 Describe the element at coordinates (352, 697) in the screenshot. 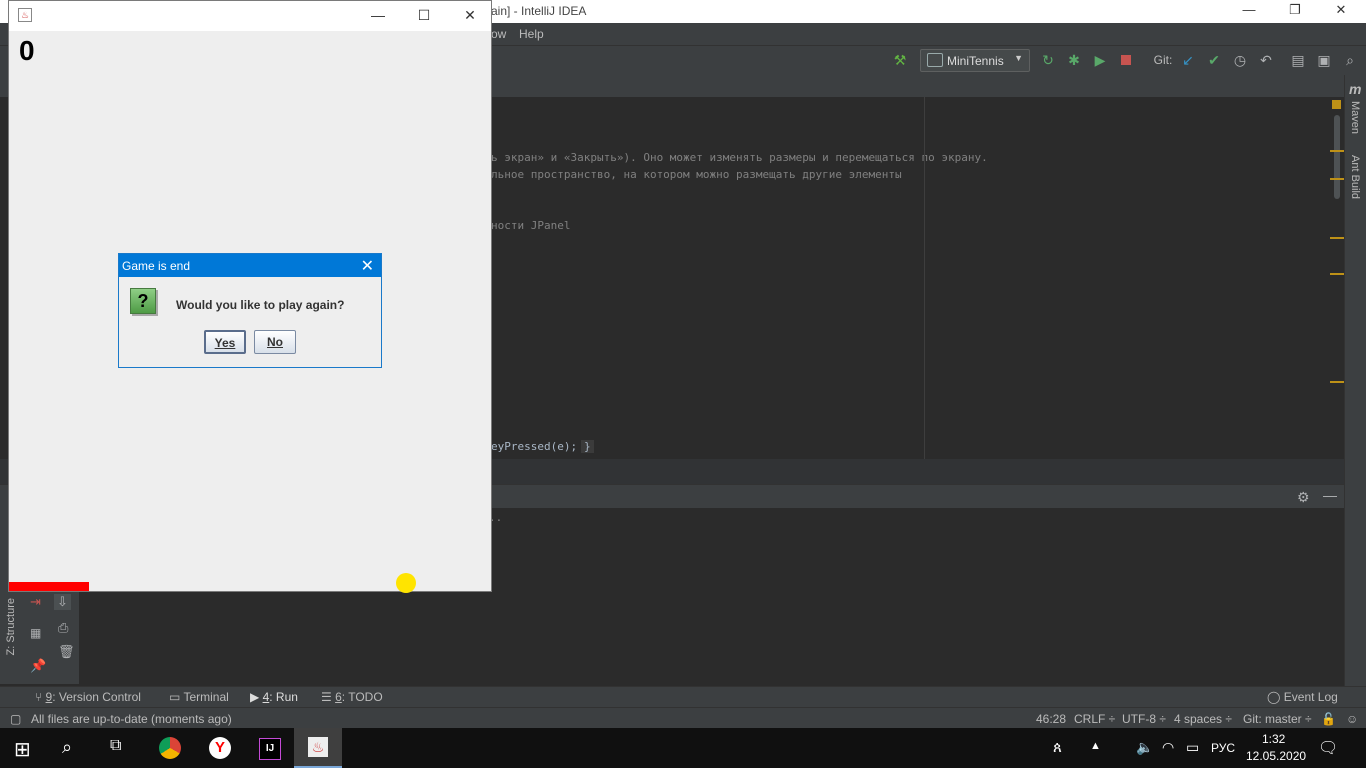

I see `tab-todo: ☰ 6: TODO` at that location.